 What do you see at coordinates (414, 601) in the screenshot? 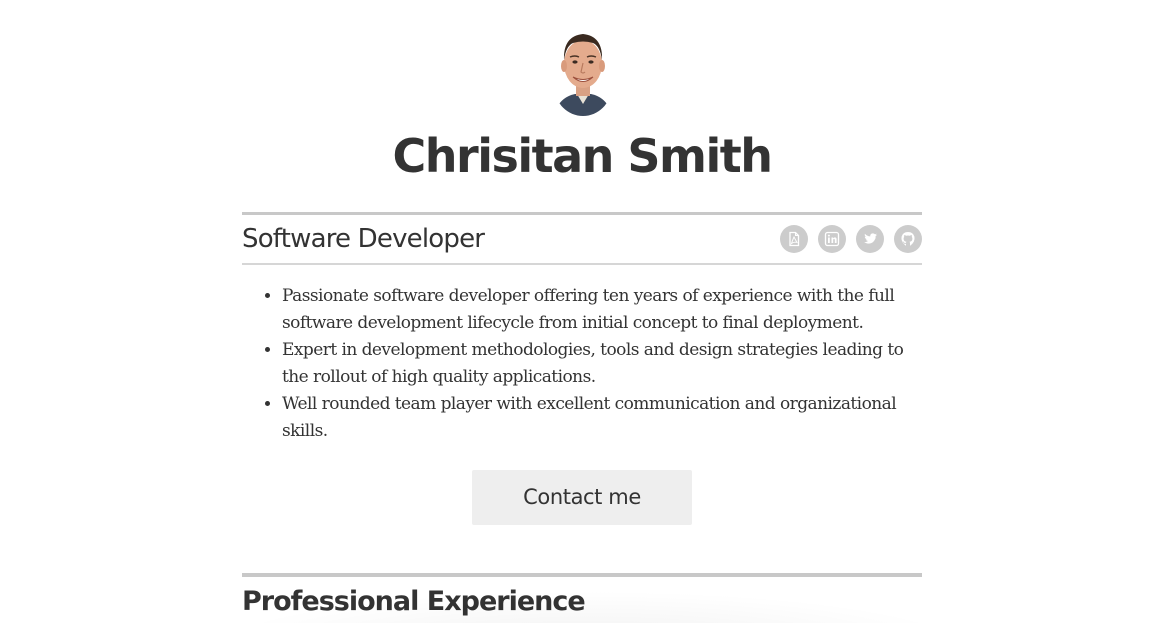
I see `section-title-experience: Professional Experience` at bounding box center [414, 601].